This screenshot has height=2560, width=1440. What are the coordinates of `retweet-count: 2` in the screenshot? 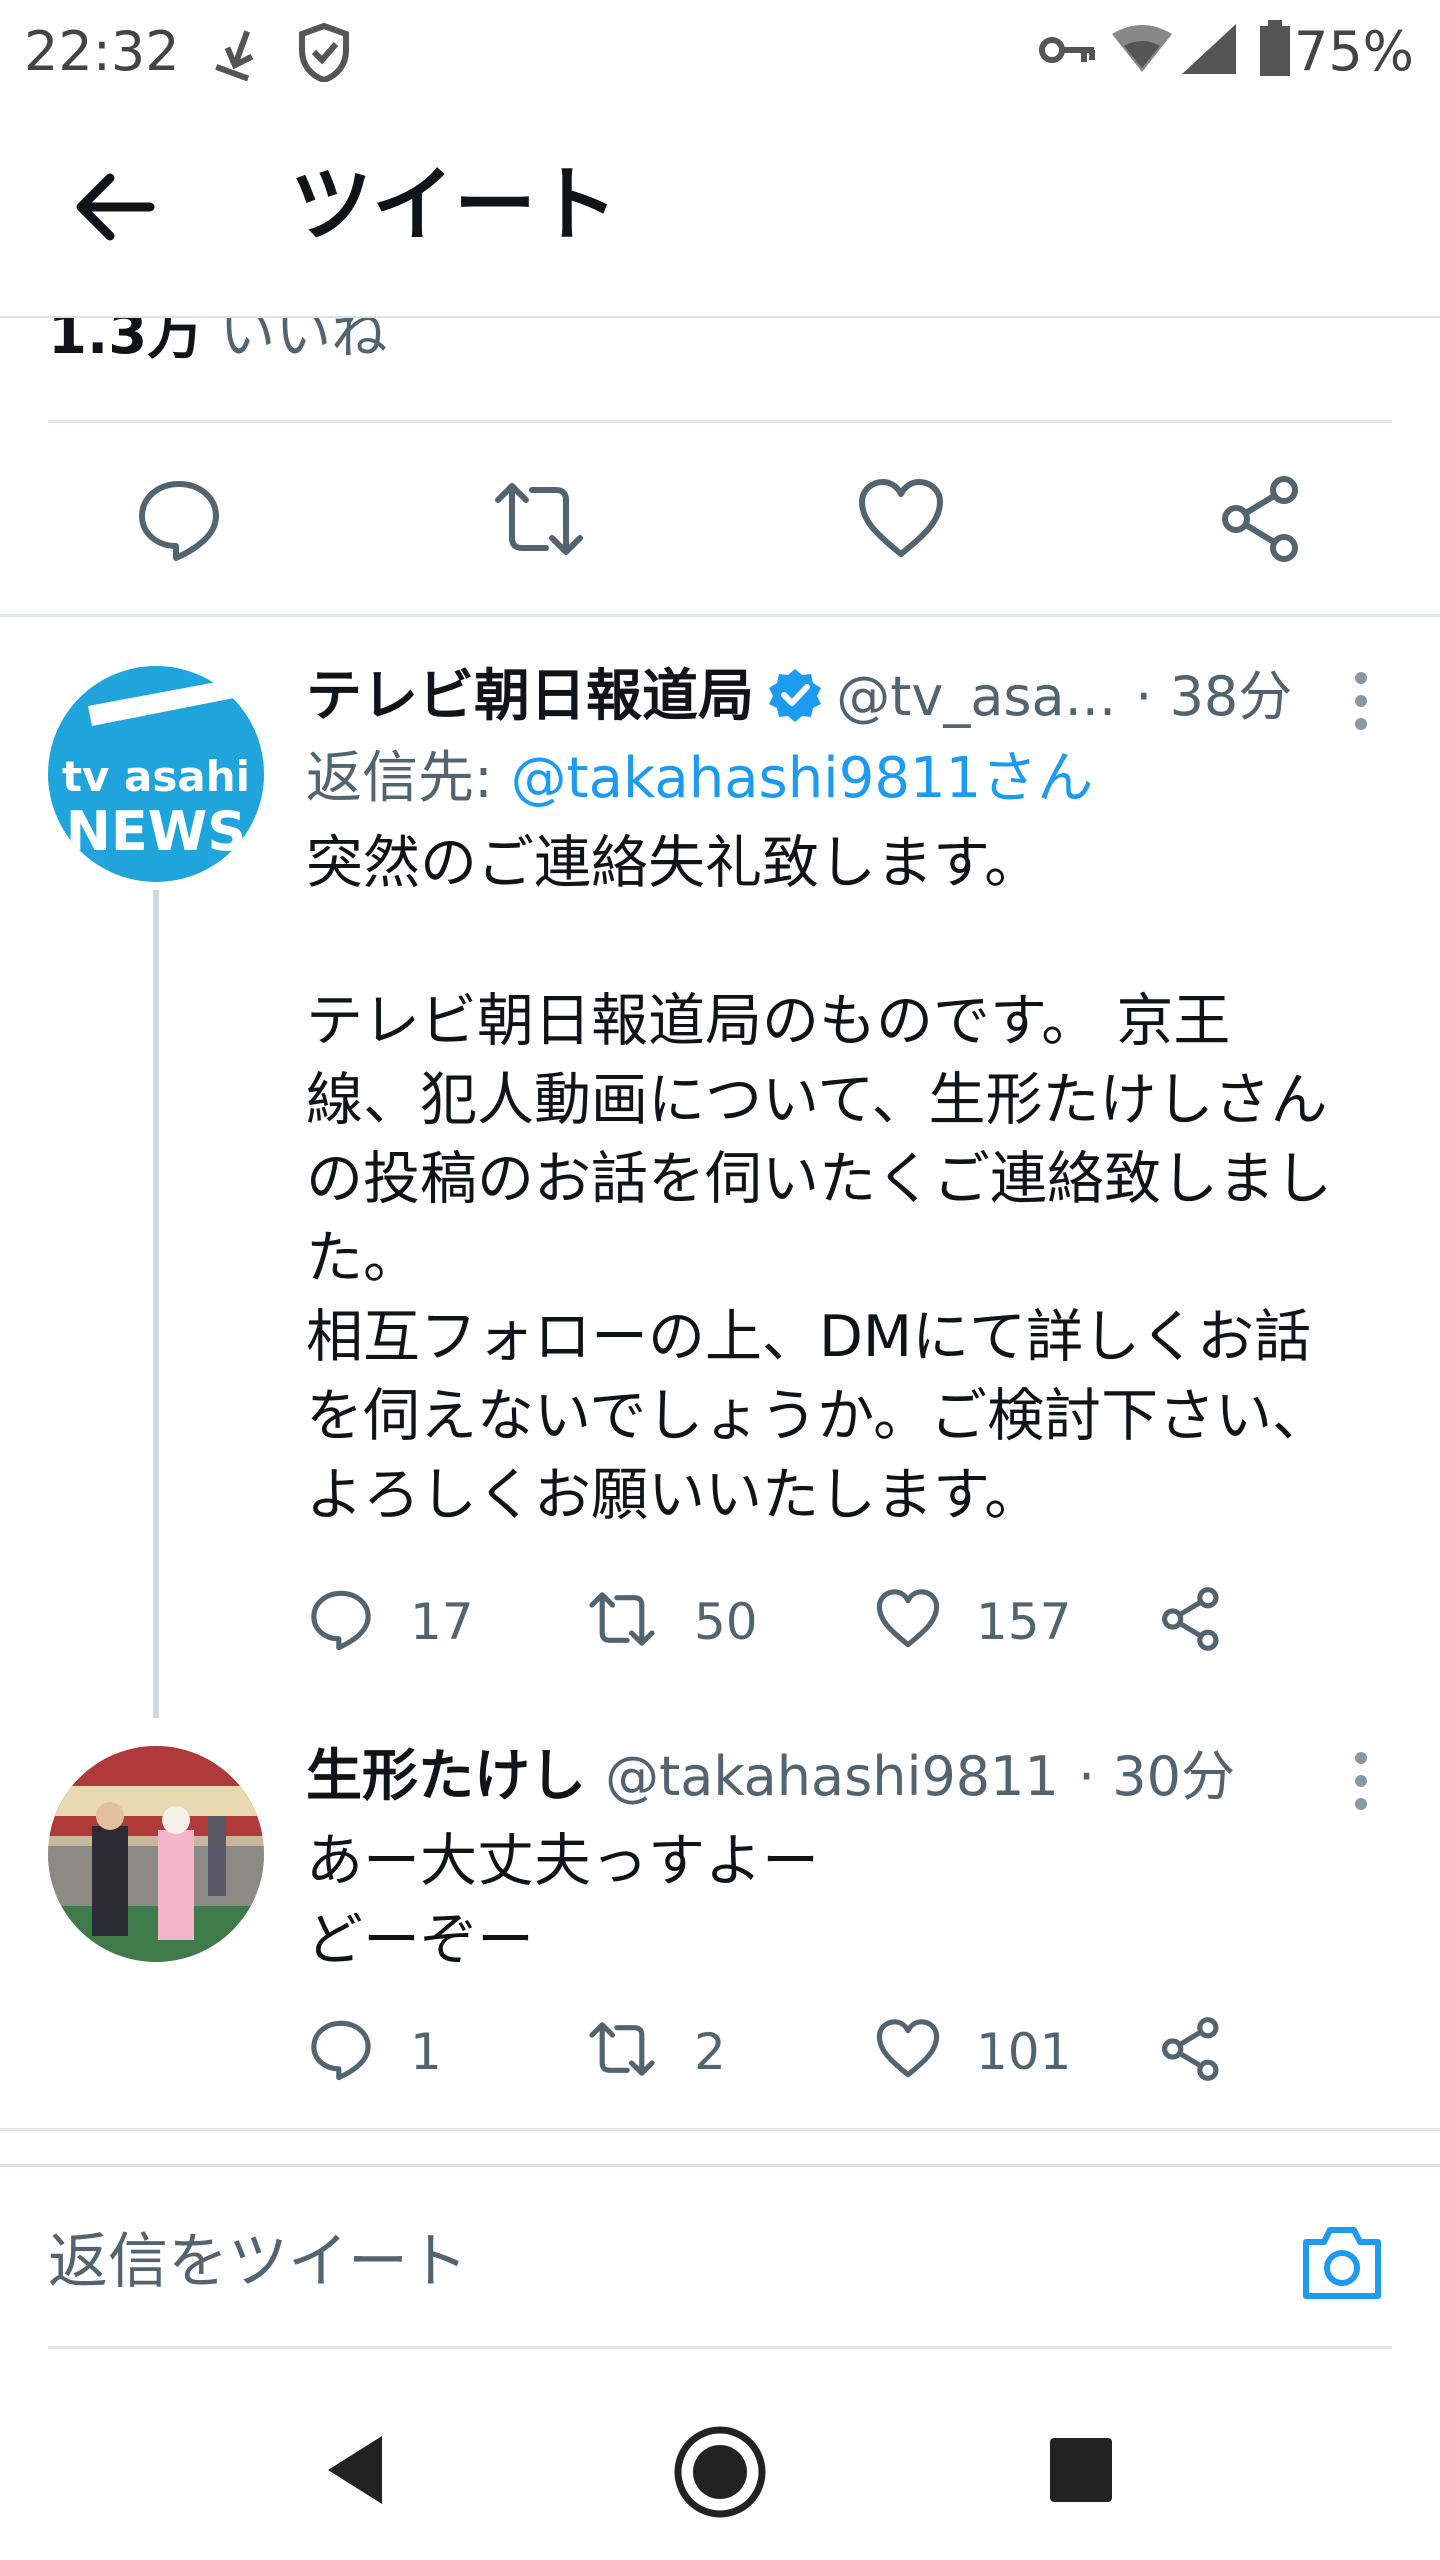 It's located at (710, 2052).